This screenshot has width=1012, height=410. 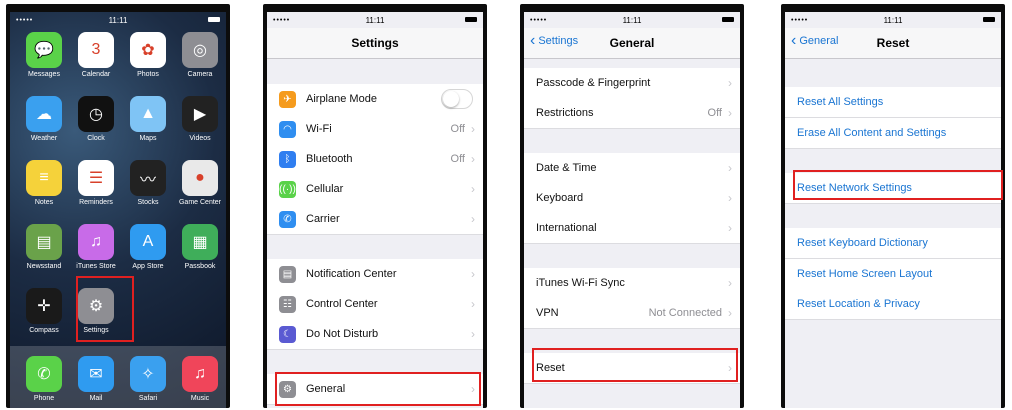 I want to click on app-camera: ◎ Camera, so click(x=200, y=55).